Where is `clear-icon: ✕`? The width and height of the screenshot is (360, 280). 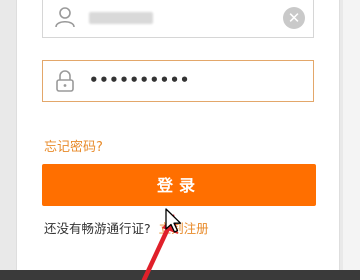
clear-icon: ✕ is located at coordinates (294, 18).